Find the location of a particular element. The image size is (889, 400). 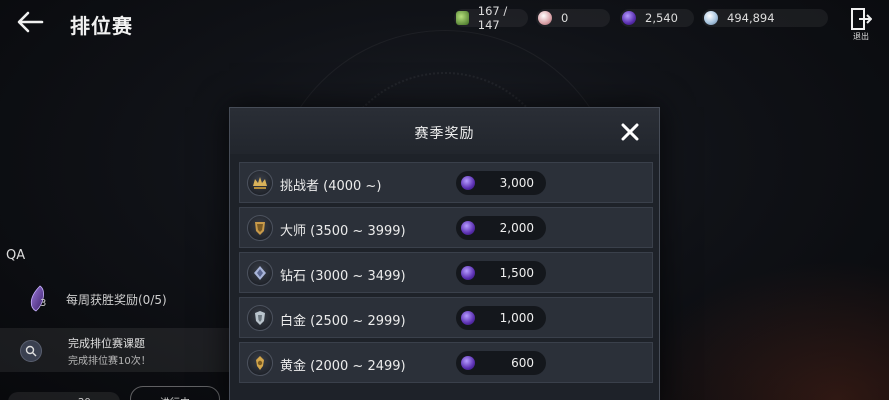

in-progress-button: 进行中 is located at coordinates (175, 393).